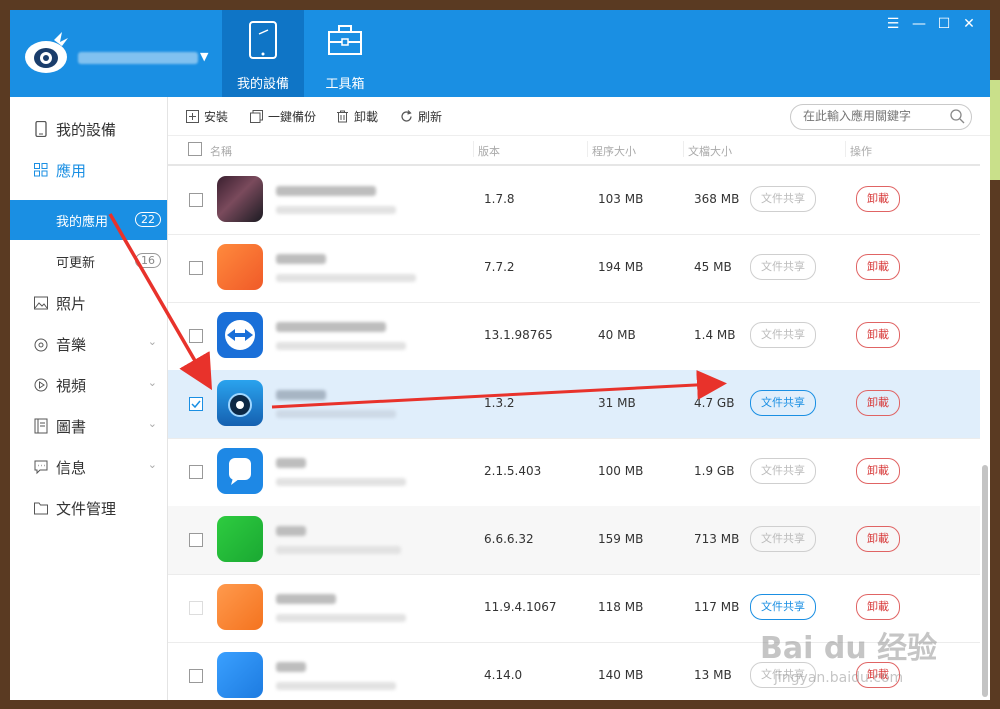 The image size is (1000, 709). I want to click on arrow-to-file-share, so click(499, 389).